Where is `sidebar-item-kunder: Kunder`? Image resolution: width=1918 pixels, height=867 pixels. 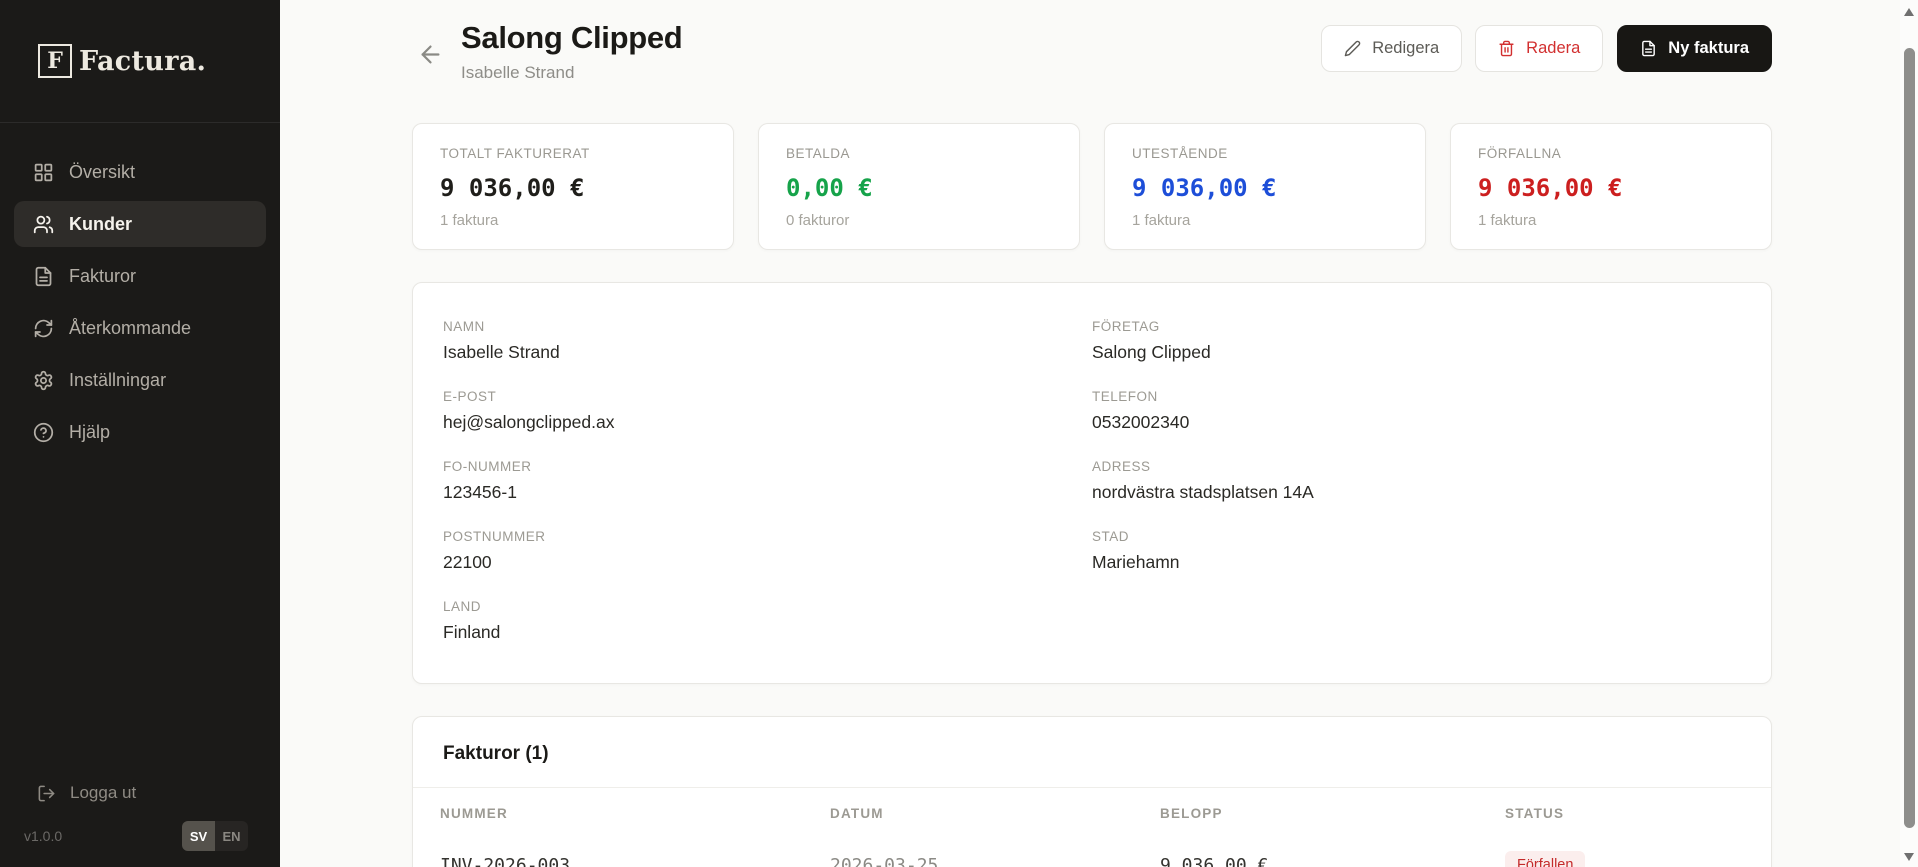 sidebar-item-kunder: Kunder is located at coordinates (140, 224).